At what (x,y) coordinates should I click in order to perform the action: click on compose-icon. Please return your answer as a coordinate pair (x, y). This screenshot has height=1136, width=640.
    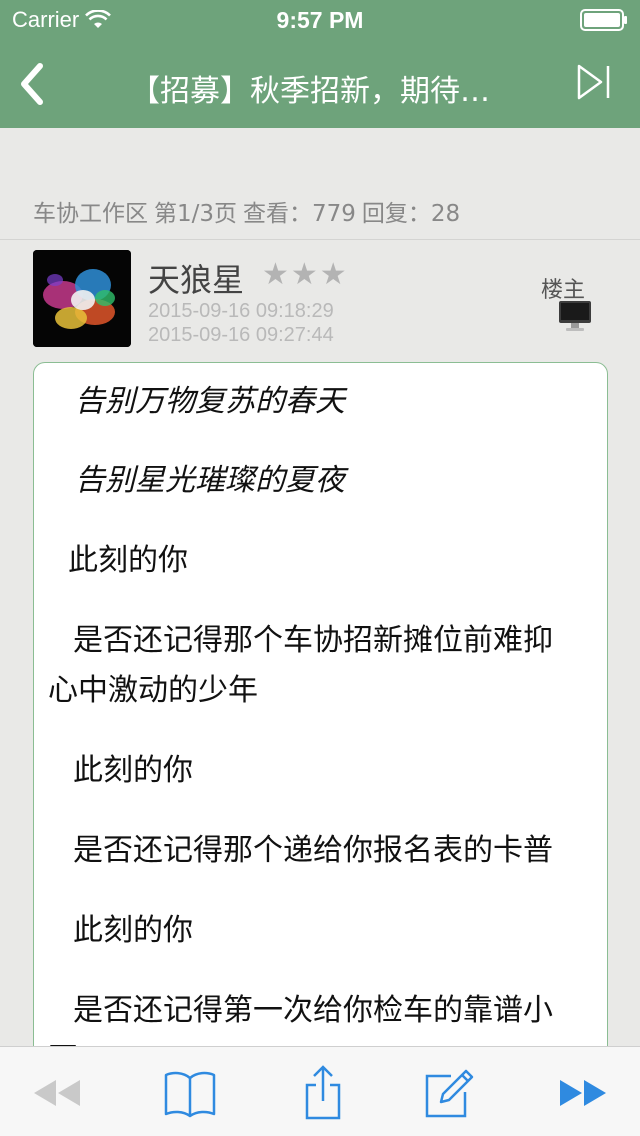
    Looking at the image, I should click on (449, 1093).